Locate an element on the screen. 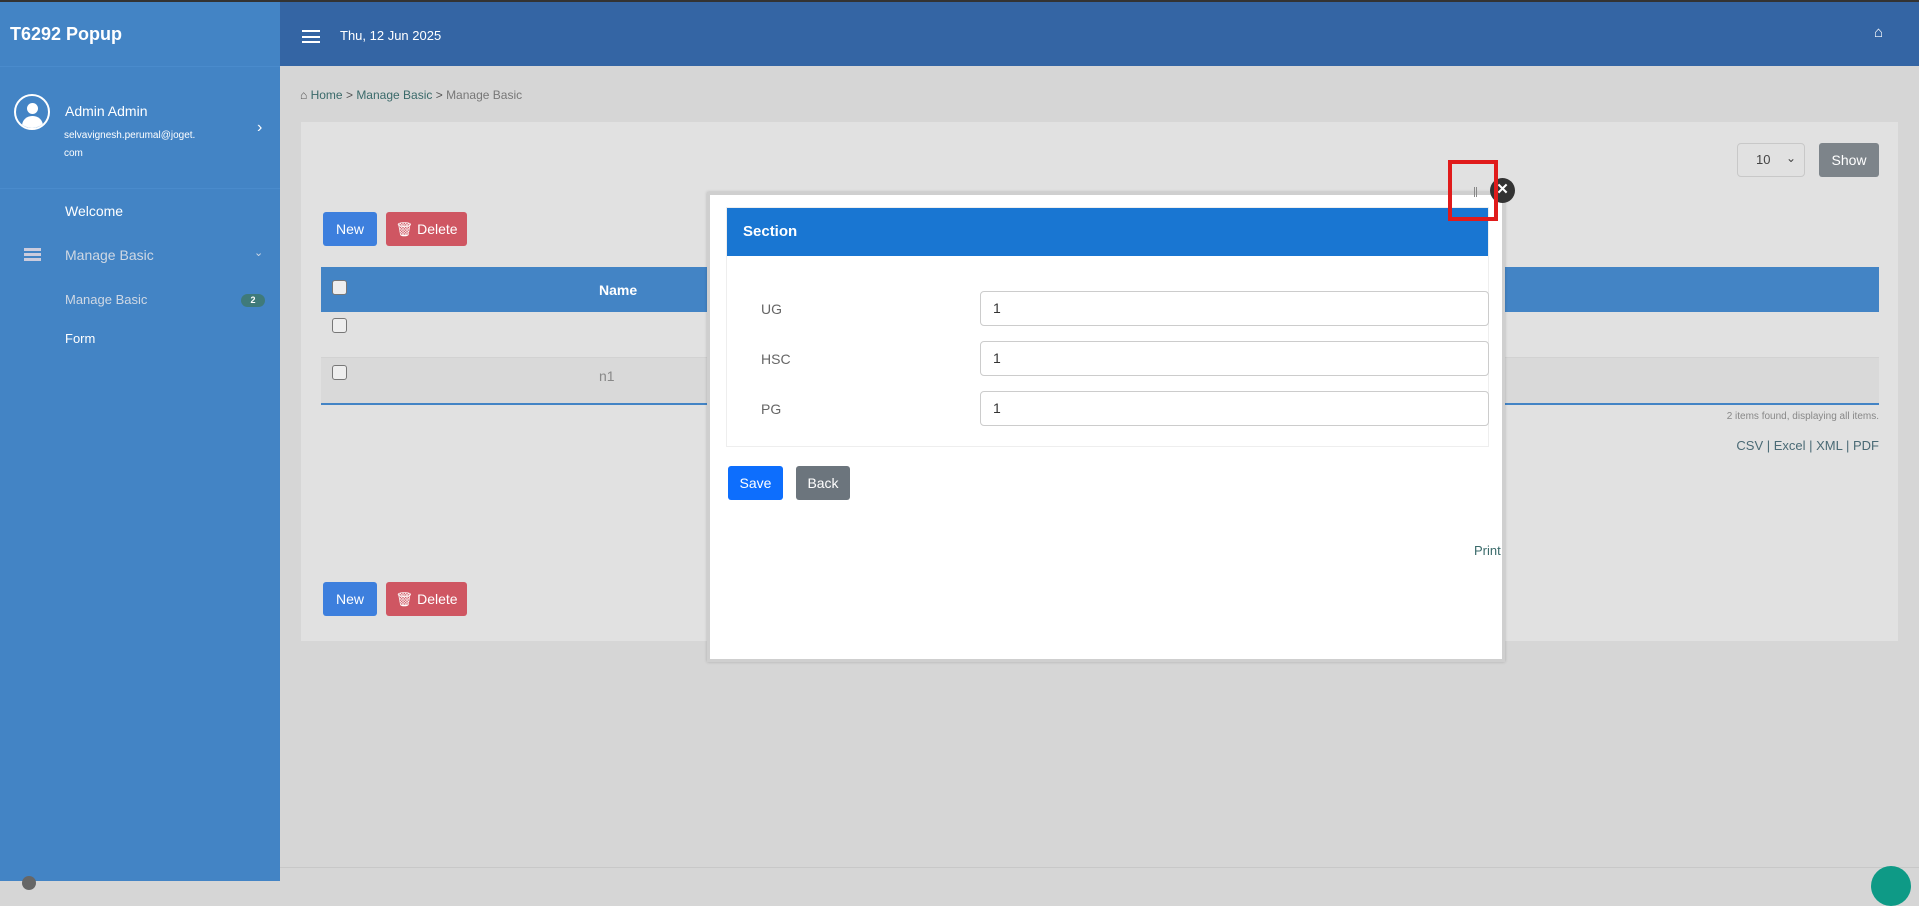 This screenshot has height=906, width=1919. export-excel: Excel is located at coordinates (1790, 445).